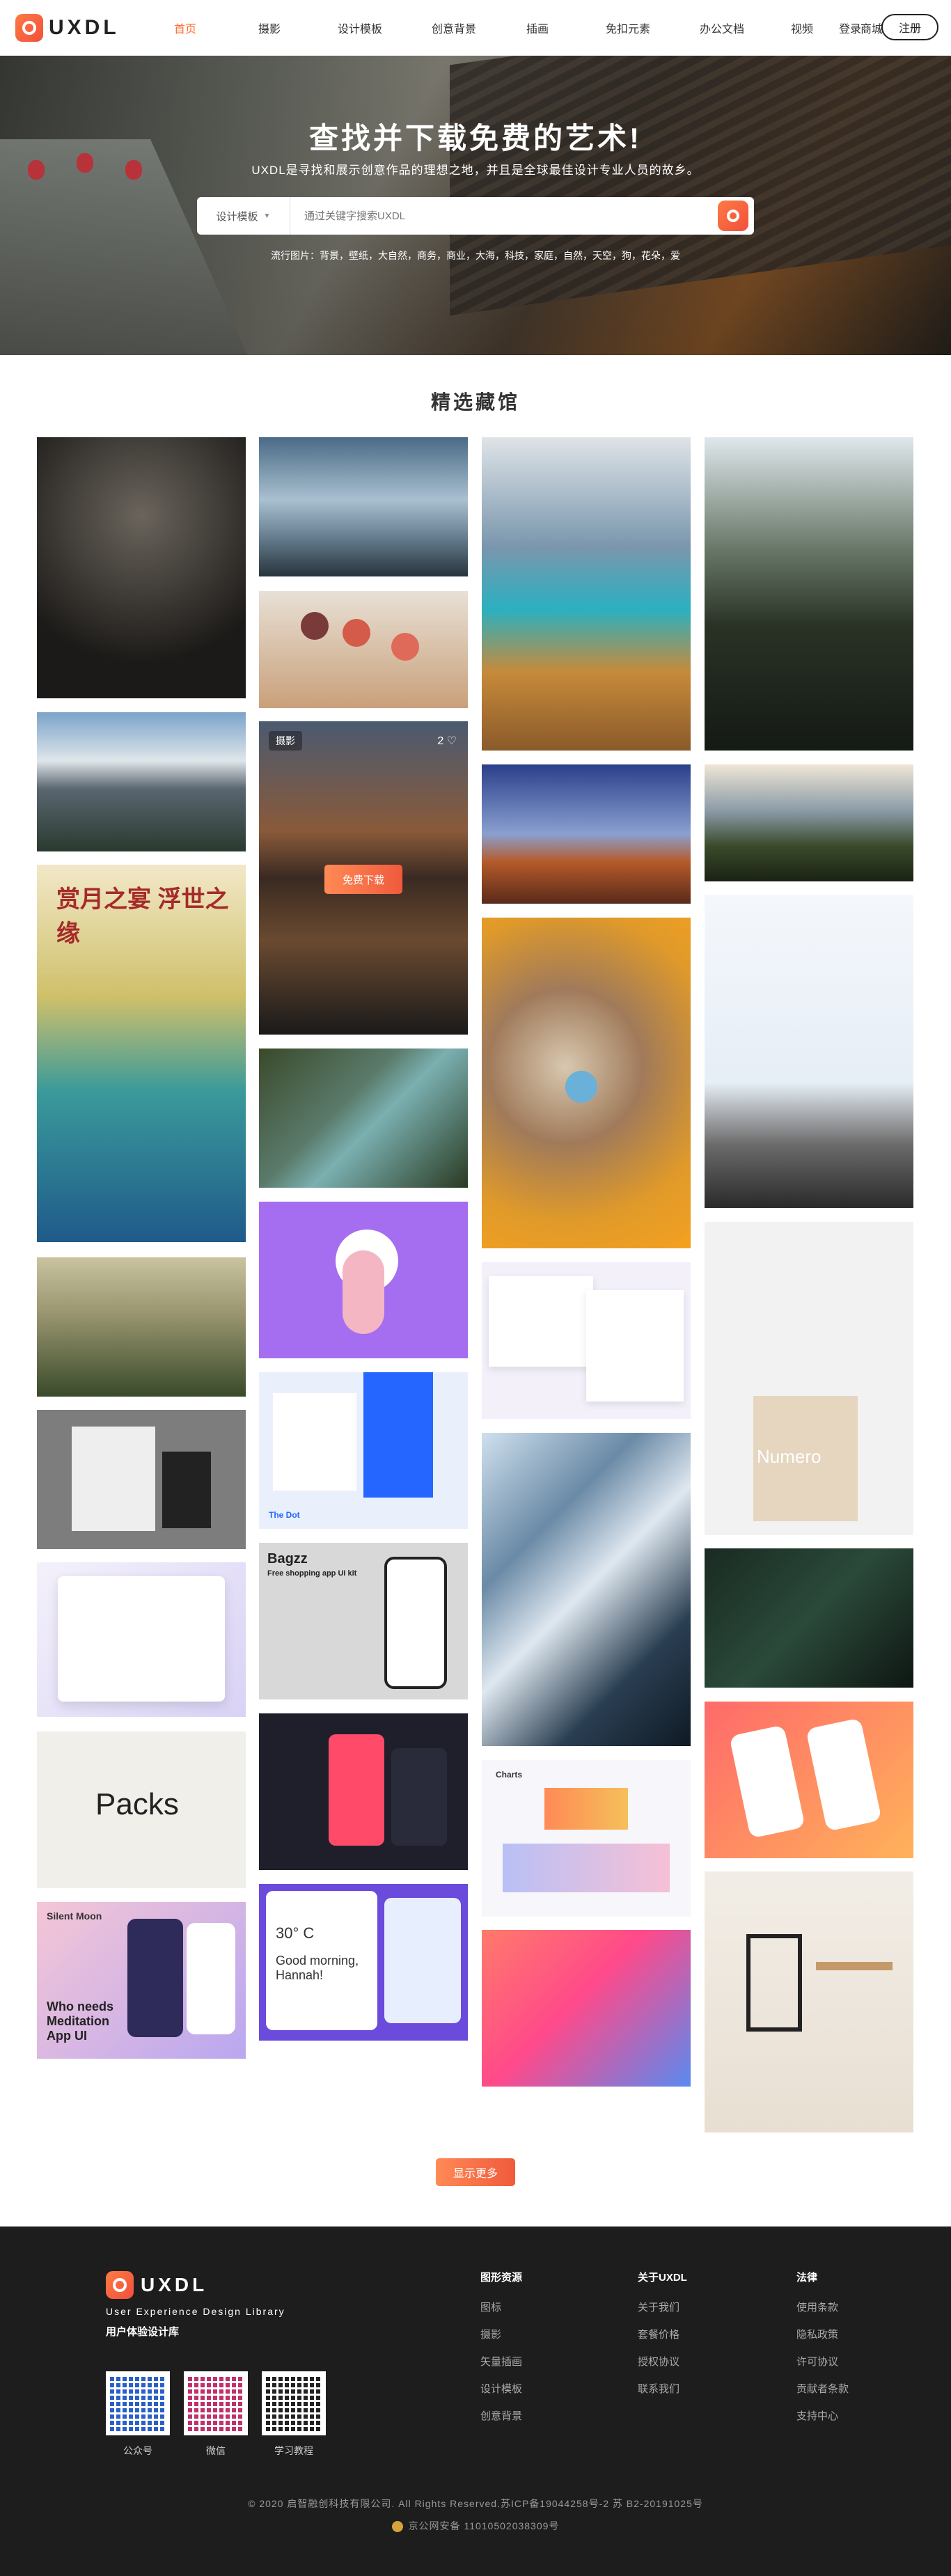  What do you see at coordinates (447, 741) in the screenshot?
I see `like-count: 2 ♡` at bounding box center [447, 741].